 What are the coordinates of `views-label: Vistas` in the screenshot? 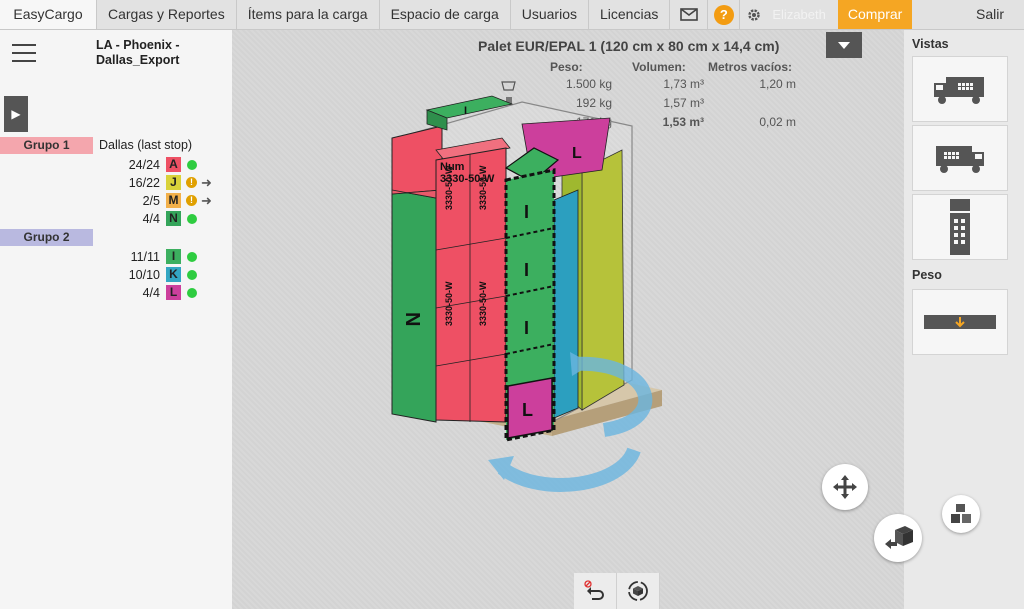 It's located at (930, 44).